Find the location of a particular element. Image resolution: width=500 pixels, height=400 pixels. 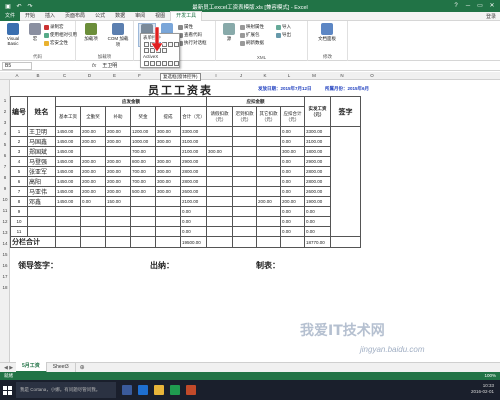

subheader-cell: 基本工资 is located at coordinates (68, 116).